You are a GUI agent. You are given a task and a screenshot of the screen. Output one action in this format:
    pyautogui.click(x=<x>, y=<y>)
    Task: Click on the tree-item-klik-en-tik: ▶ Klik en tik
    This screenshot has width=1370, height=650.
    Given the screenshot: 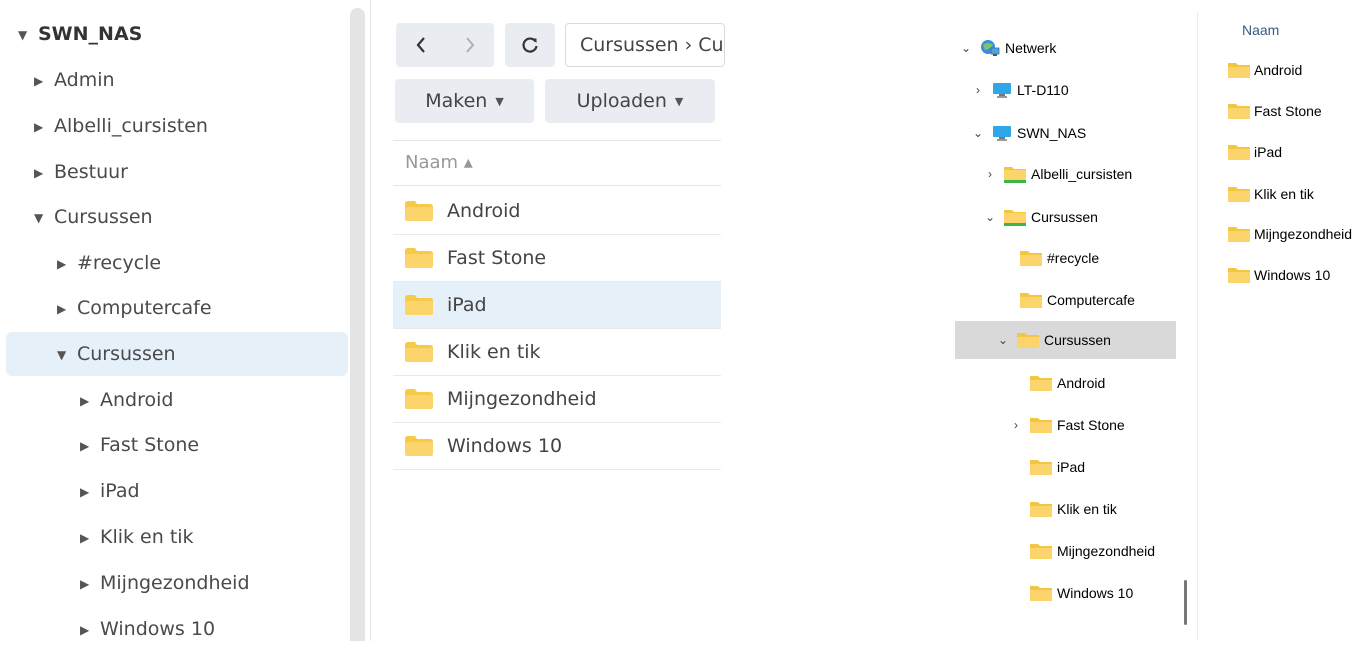 What is the action you would take?
    pyautogui.click(x=137, y=537)
    